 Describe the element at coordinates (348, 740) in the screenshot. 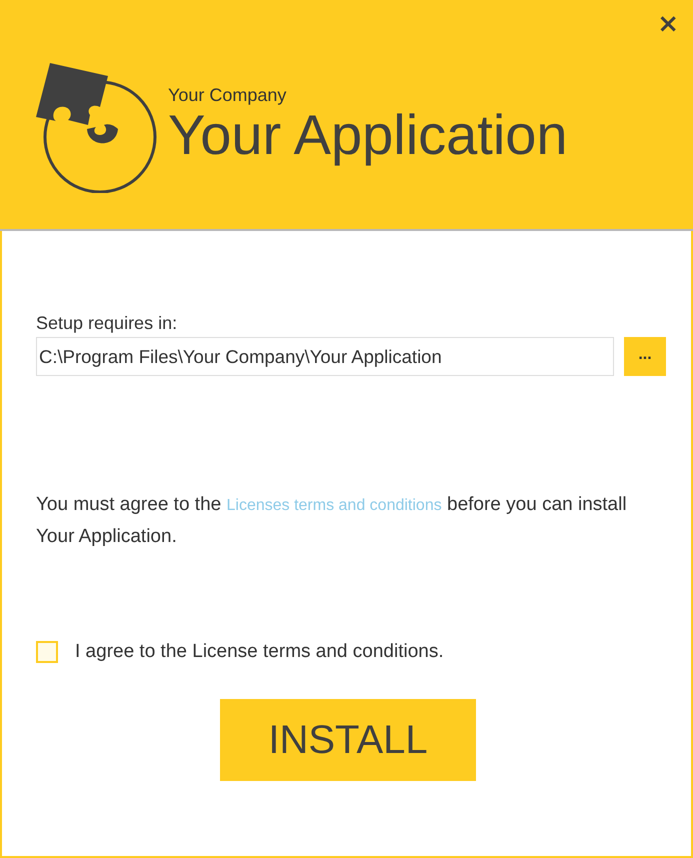

I see `install-button: INSTALL` at that location.